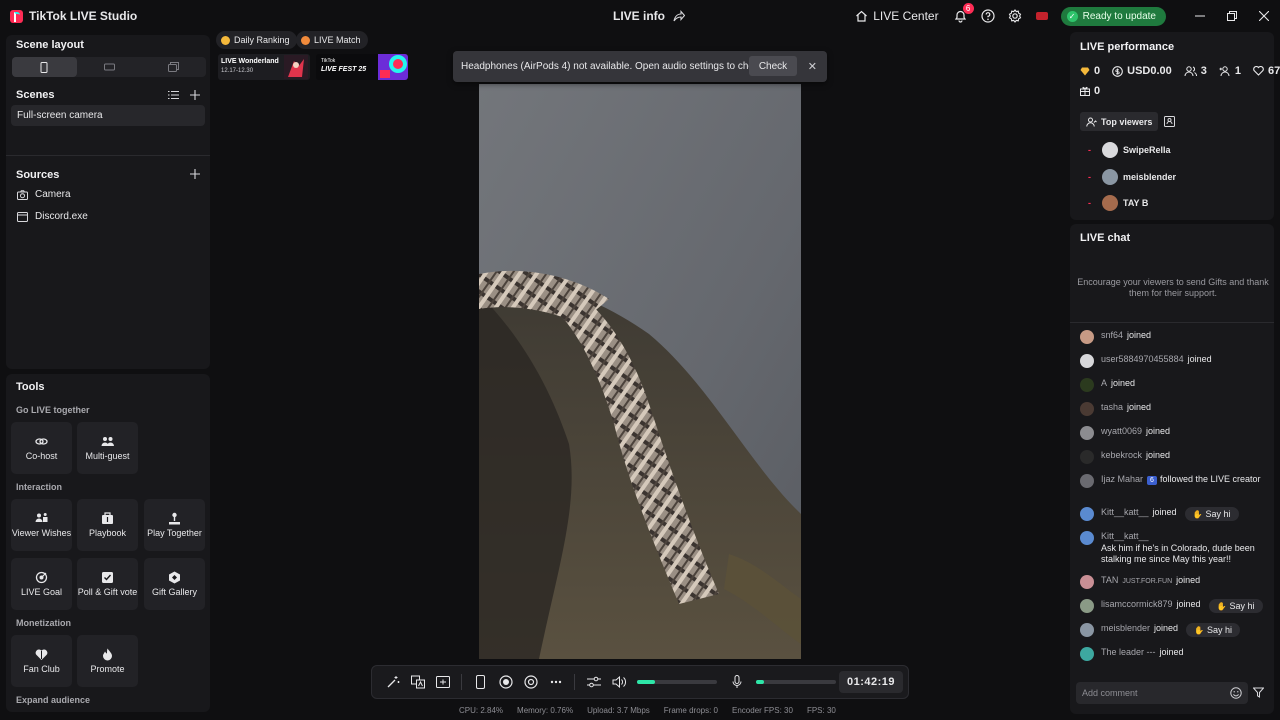 This screenshot has height=720, width=1280. Describe the element at coordinates (1127, 121) in the screenshot. I see `top-viewers-label: Top viewers` at that location.